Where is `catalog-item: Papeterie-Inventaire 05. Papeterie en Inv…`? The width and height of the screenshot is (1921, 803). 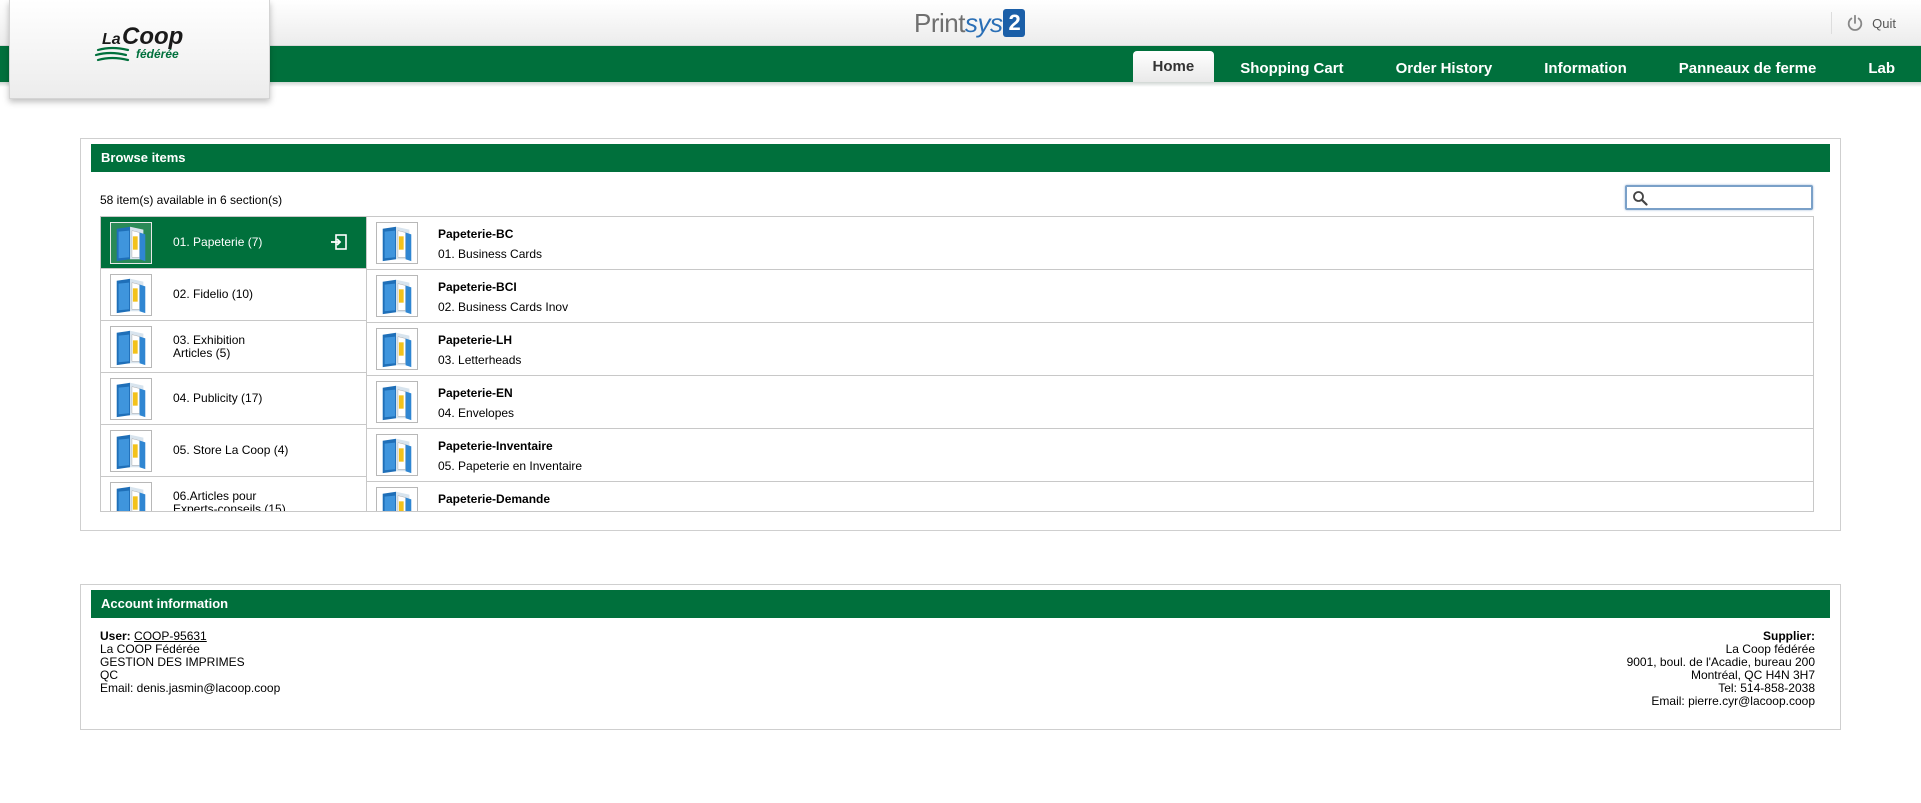
catalog-item: Papeterie-Inventaire 05. Papeterie en Inv… is located at coordinates (1090, 455).